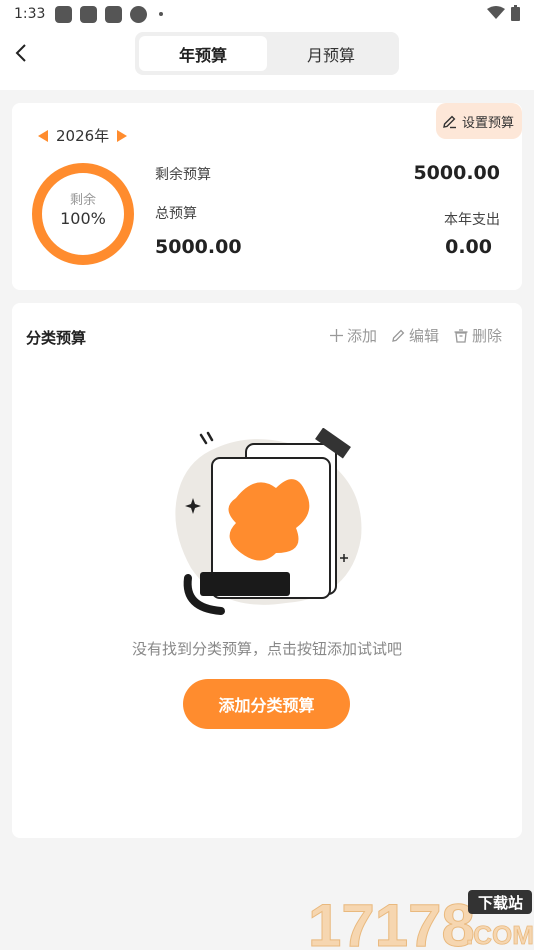 The width and height of the screenshot is (534, 950). Describe the element at coordinates (82, 200) in the screenshot. I see `donut-label: 剩余` at that location.